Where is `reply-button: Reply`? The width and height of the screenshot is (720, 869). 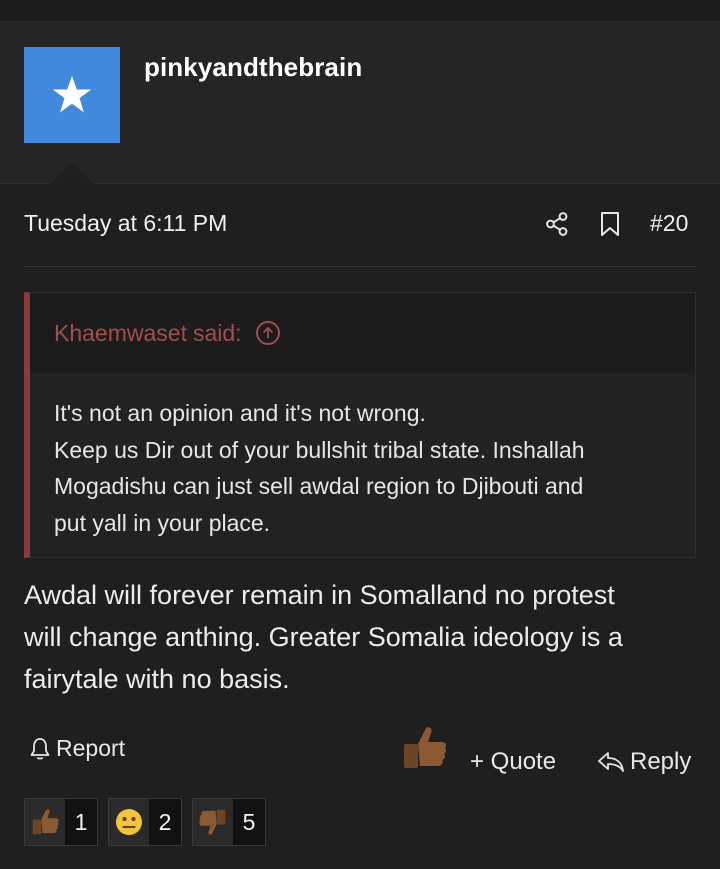 reply-button: Reply is located at coordinates (643, 762).